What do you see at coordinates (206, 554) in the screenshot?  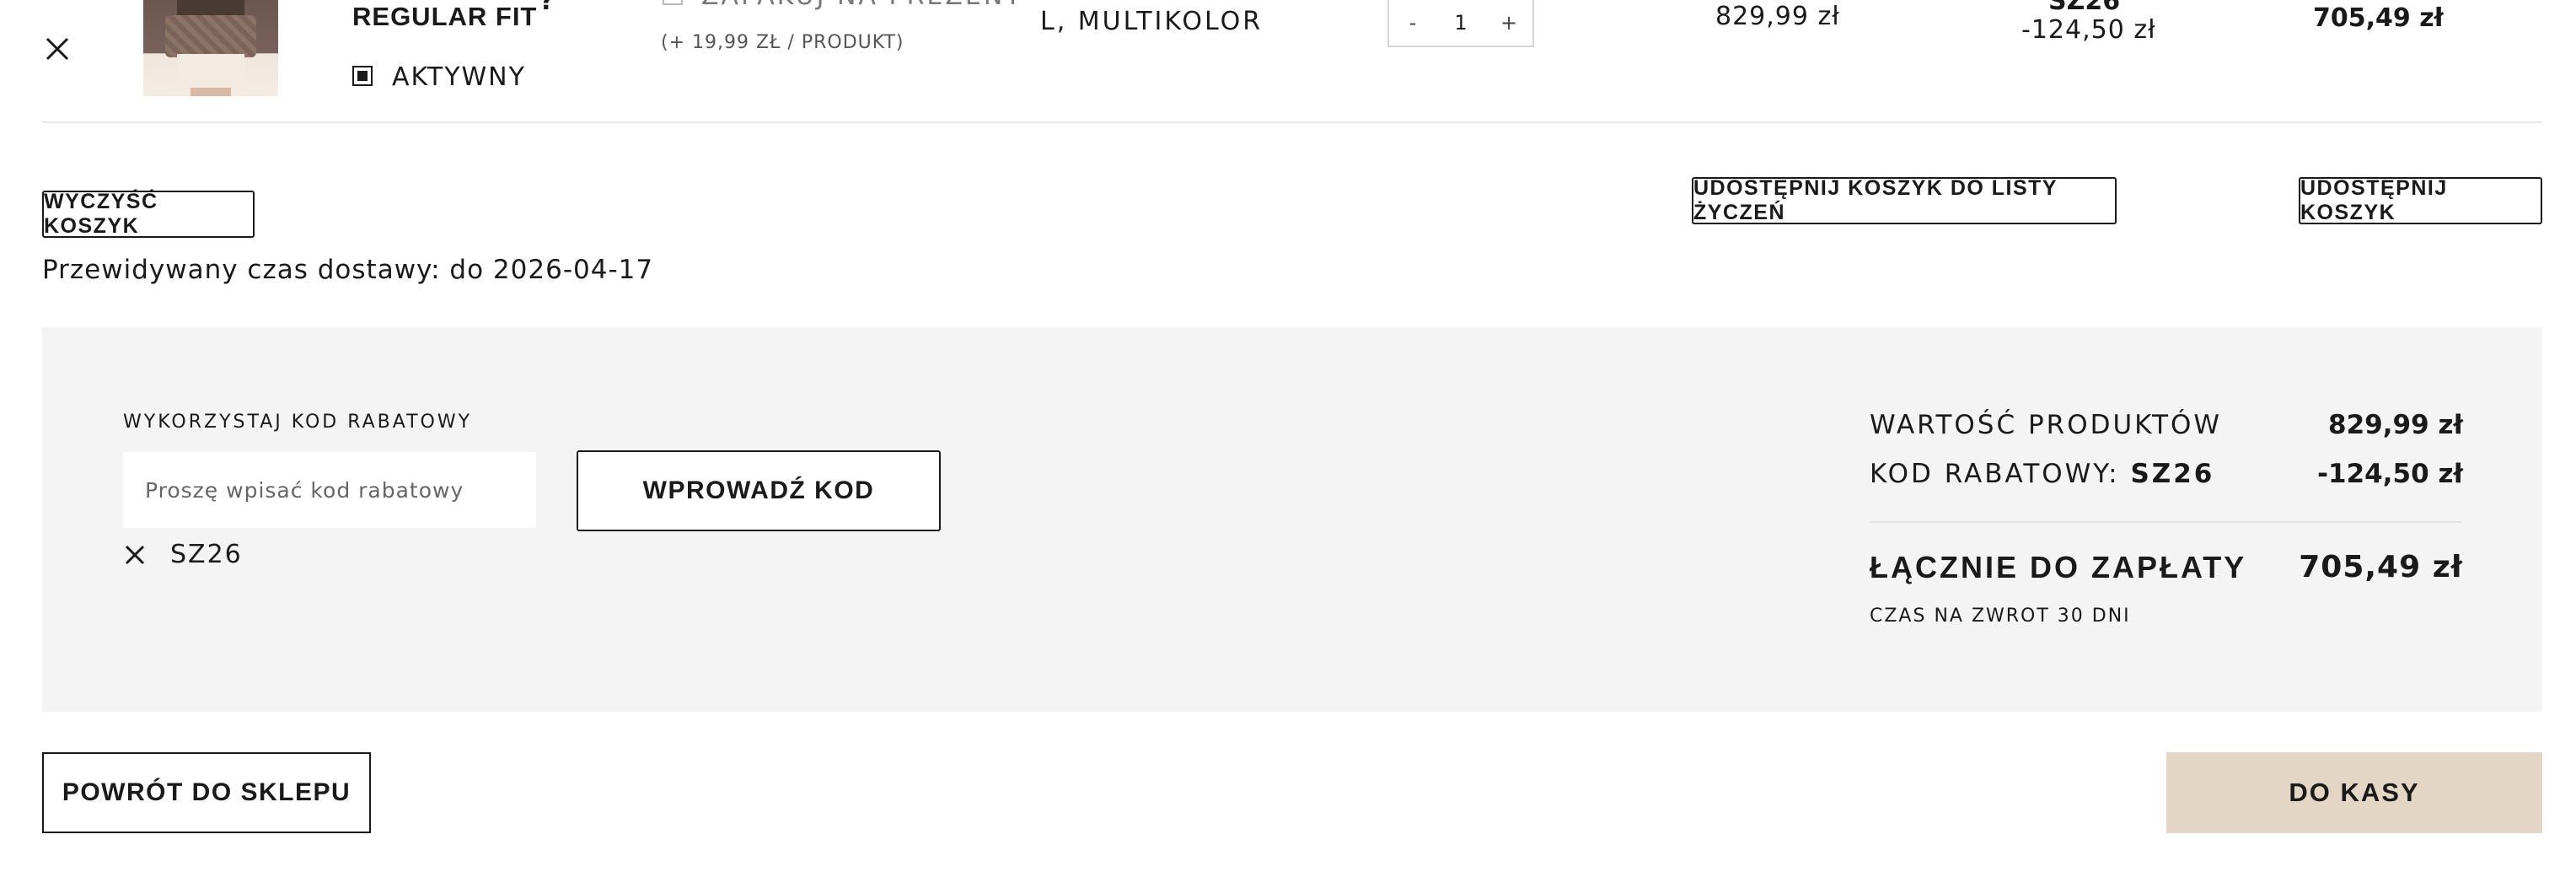 I see `applied-promo-code: SZ26` at bounding box center [206, 554].